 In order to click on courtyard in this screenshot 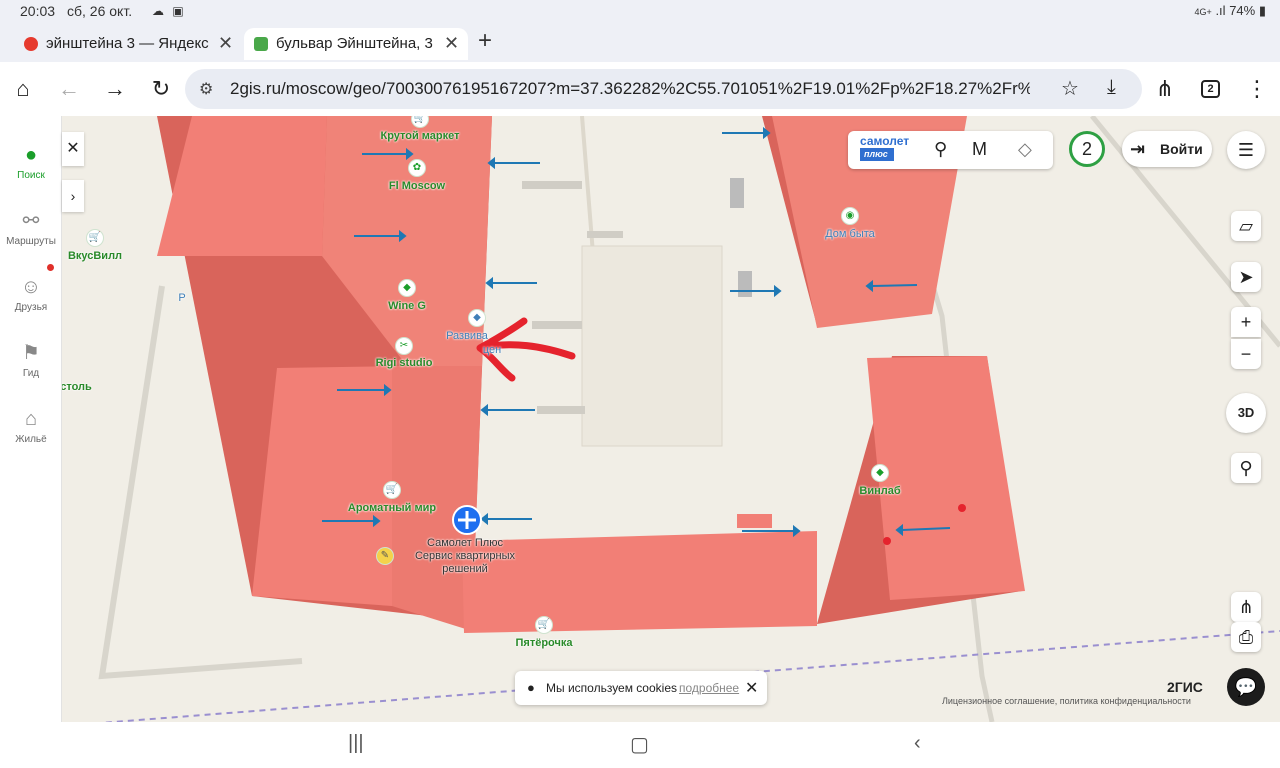, I will do `click(652, 346)`.